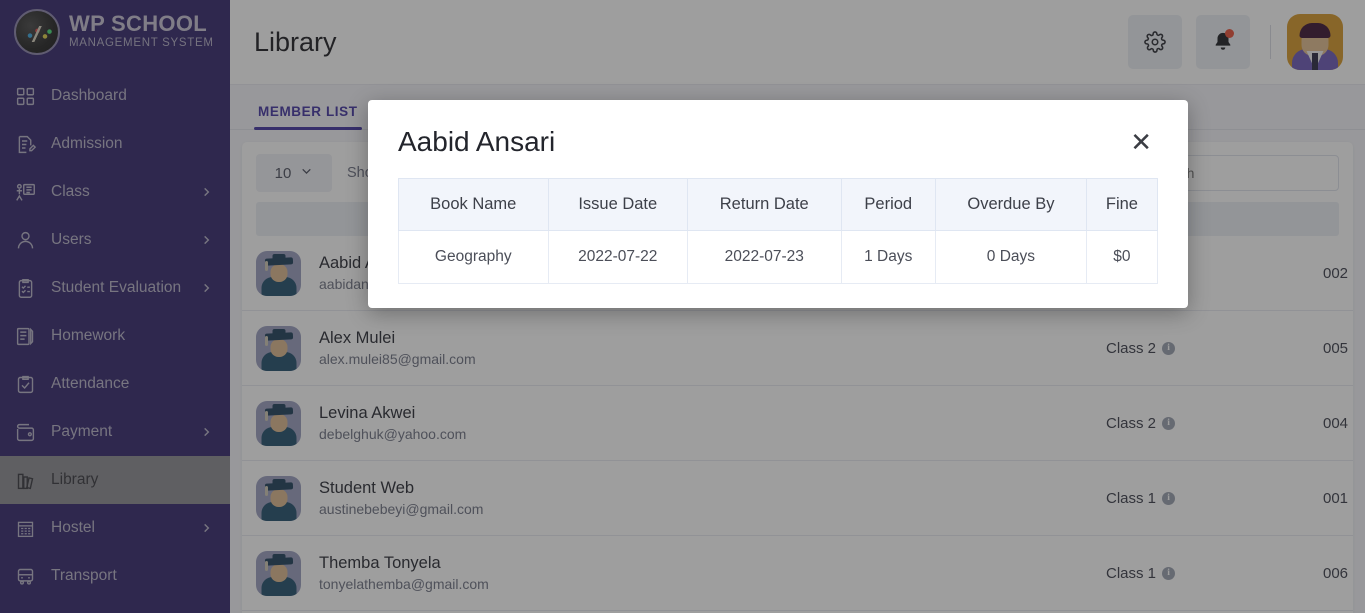 The height and width of the screenshot is (613, 1365). What do you see at coordinates (1011, 204) in the screenshot?
I see `column-header-overdue-by: Overdue By` at bounding box center [1011, 204].